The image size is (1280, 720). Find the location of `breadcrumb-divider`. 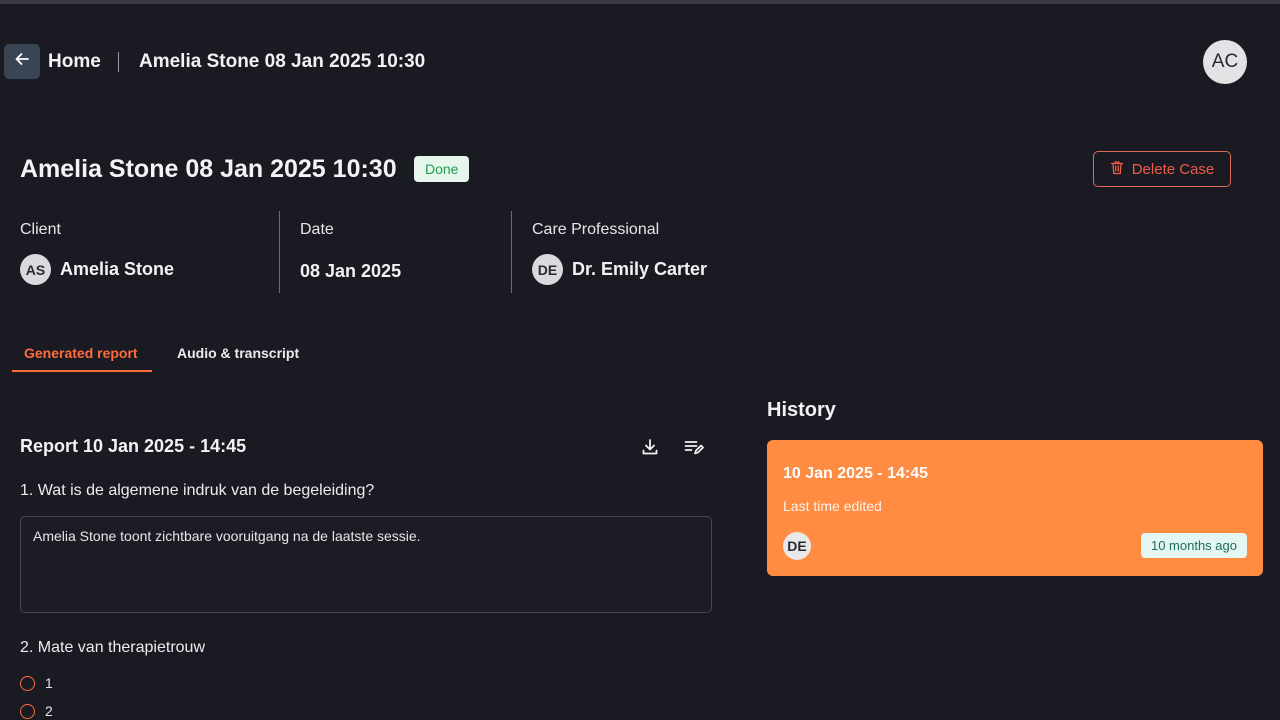

breadcrumb-divider is located at coordinates (118, 62).